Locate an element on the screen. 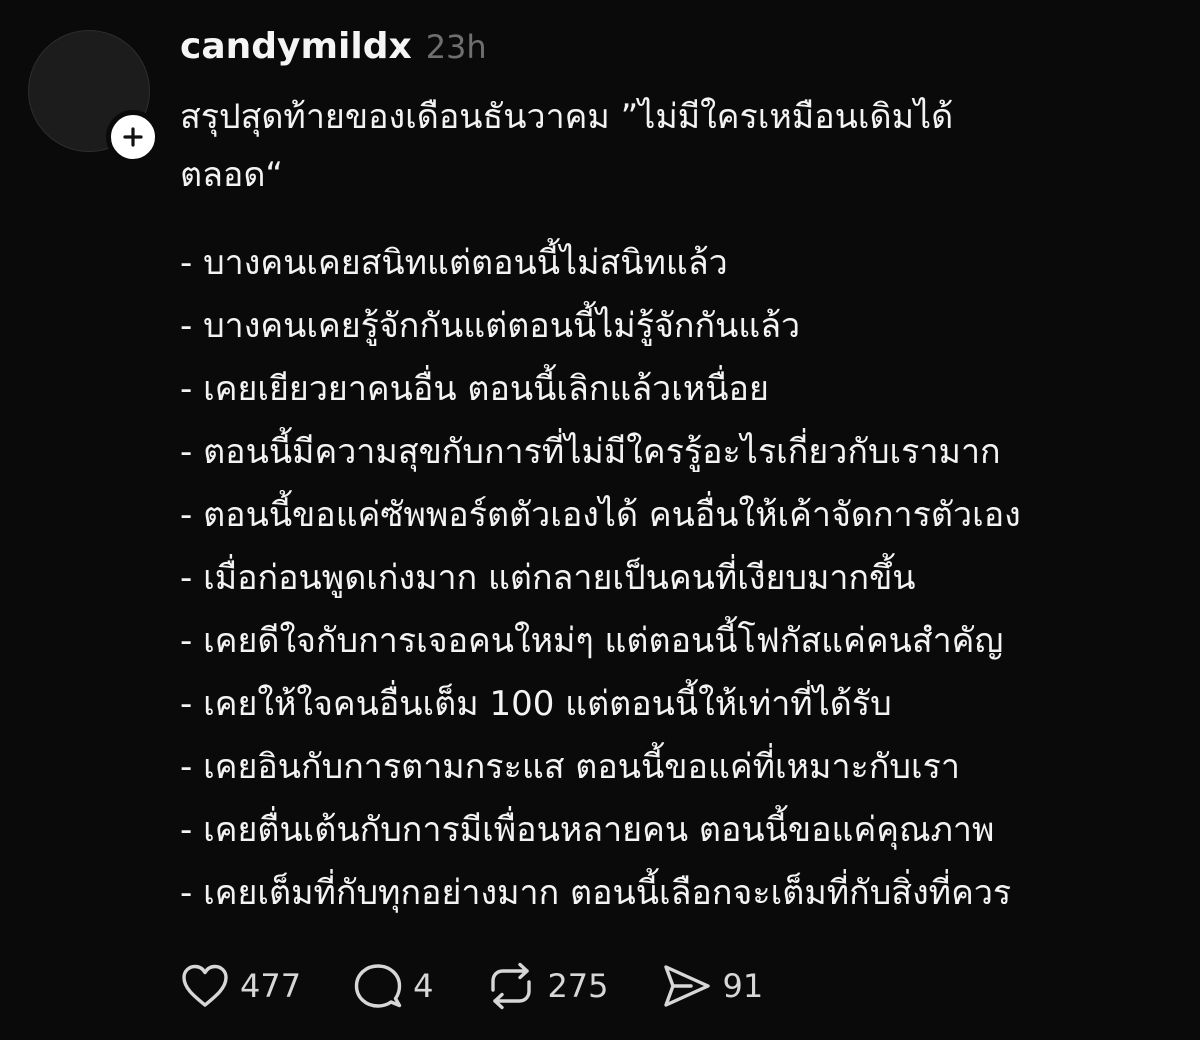  username: candymildx is located at coordinates (296, 46).